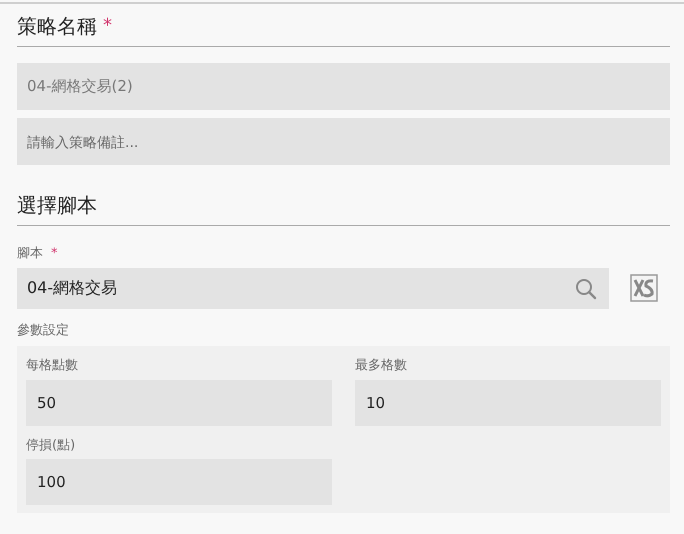 Image resolution: width=684 pixels, height=534 pixels. What do you see at coordinates (30, 254) in the screenshot?
I see `field-label: 腳本` at bounding box center [30, 254].